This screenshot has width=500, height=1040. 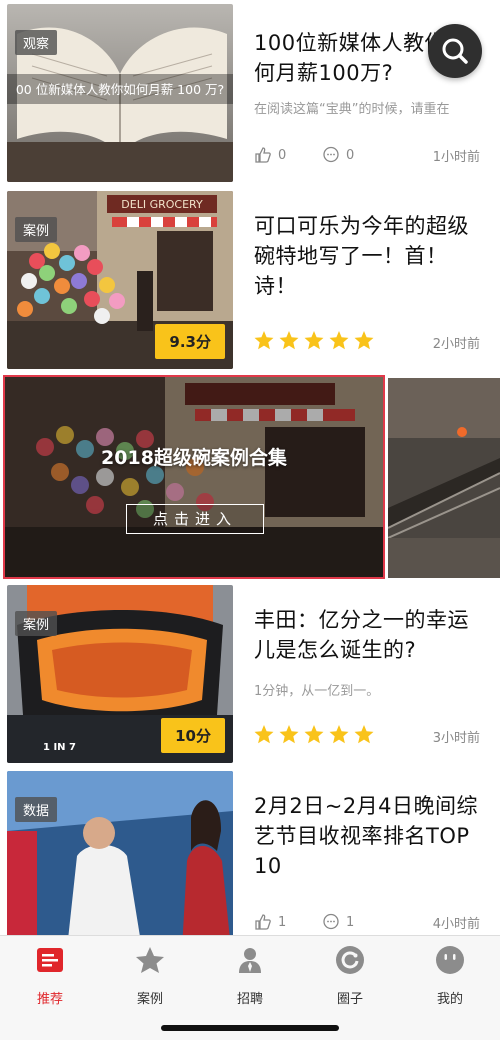 What do you see at coordinates (150, 975) in the screenshot?
I see `tab-cases: 案例` at bounding box center [150, 975].